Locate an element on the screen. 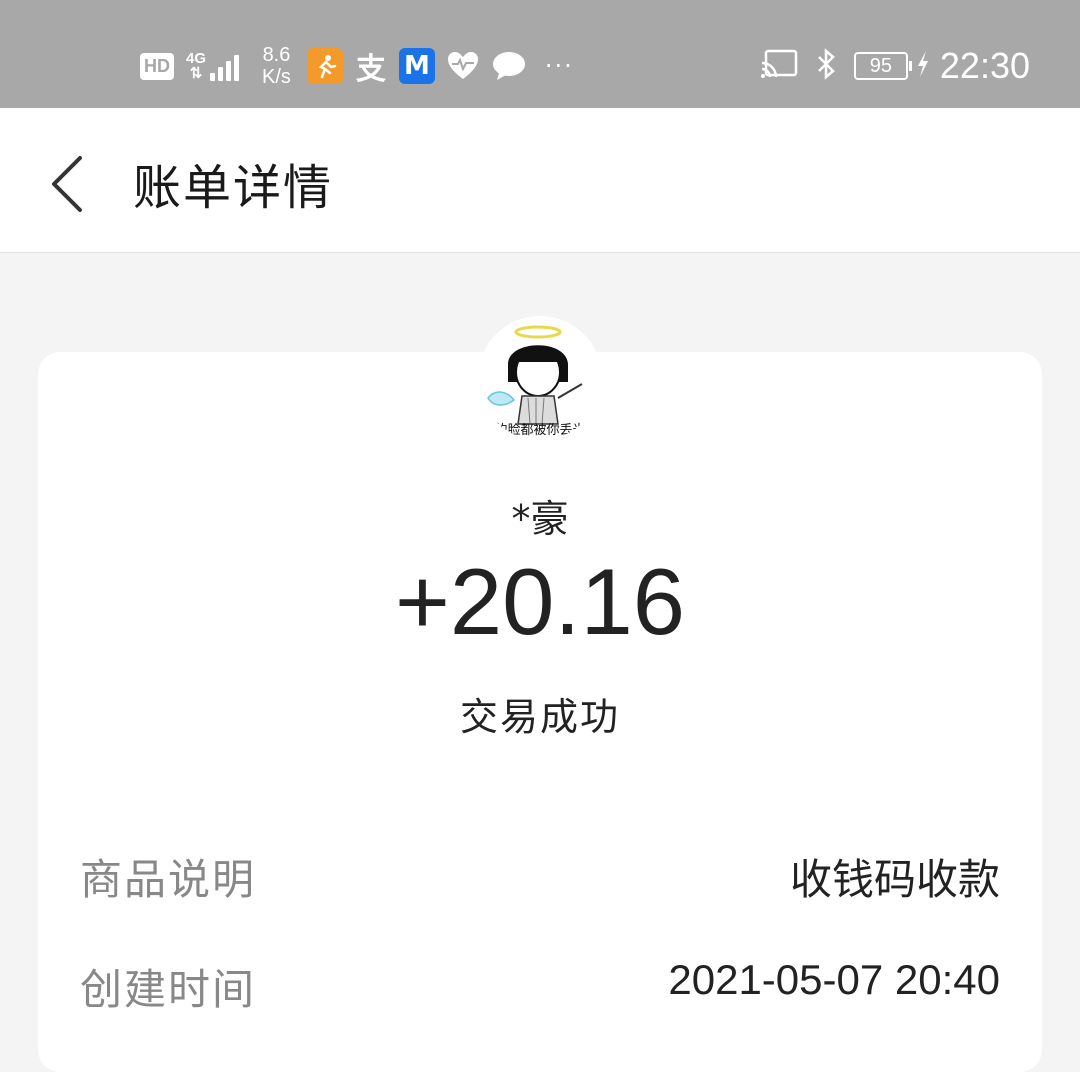 The height and width of the screenshot is (1072, 1080). more-notifications-icon: ··· is located at coordinates (559, 66).